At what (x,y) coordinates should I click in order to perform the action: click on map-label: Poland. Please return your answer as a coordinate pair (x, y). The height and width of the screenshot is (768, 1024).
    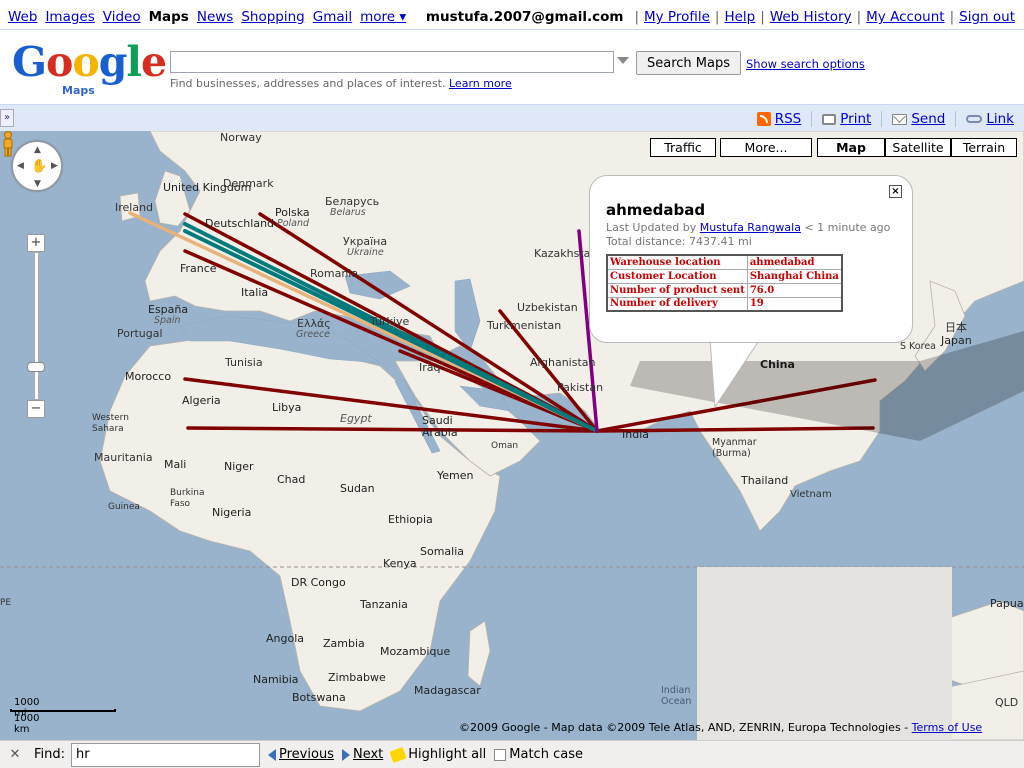
    Looking at the image, I should click on (293, 223).